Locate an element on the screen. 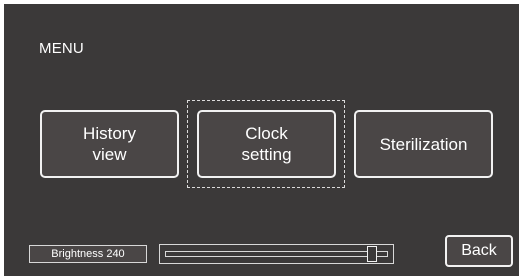 This screenshot has height=280, width=524. brightness-slider is located at coordinates (276, 254).